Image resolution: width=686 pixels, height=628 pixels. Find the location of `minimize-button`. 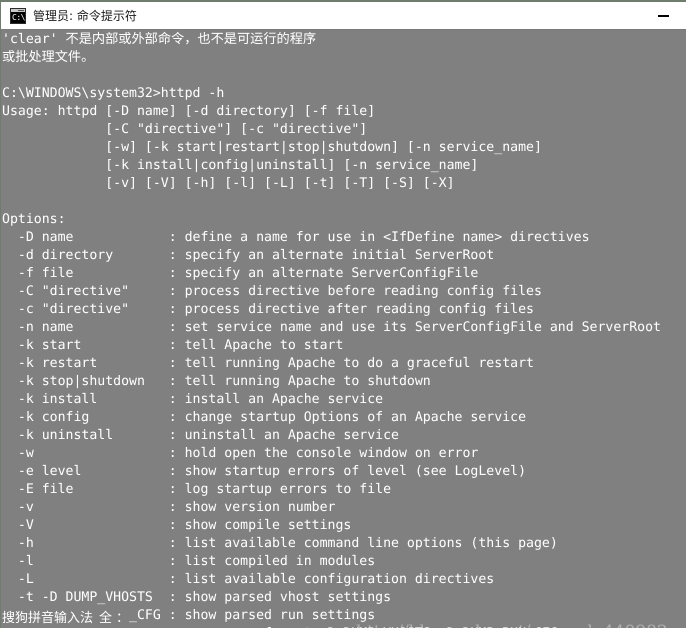

minimize-button is located at coordinates (663, 15).